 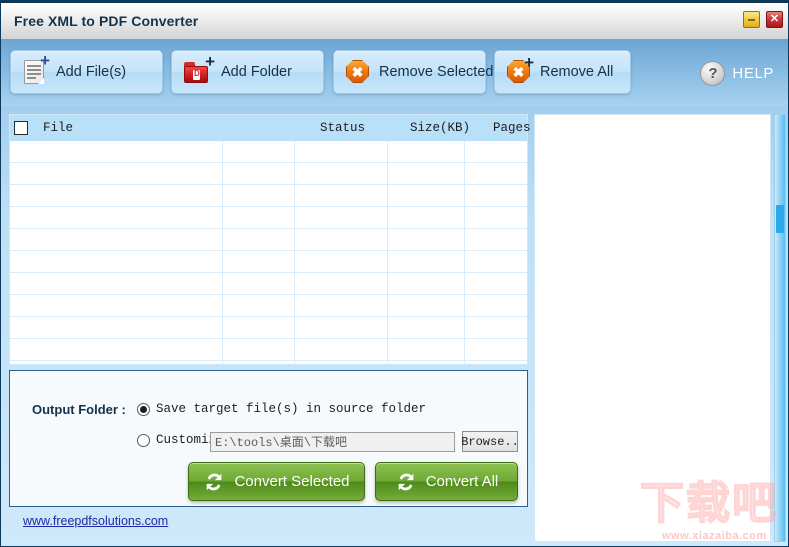 I want to click on minimize-icon, so click(x=751, y=19).